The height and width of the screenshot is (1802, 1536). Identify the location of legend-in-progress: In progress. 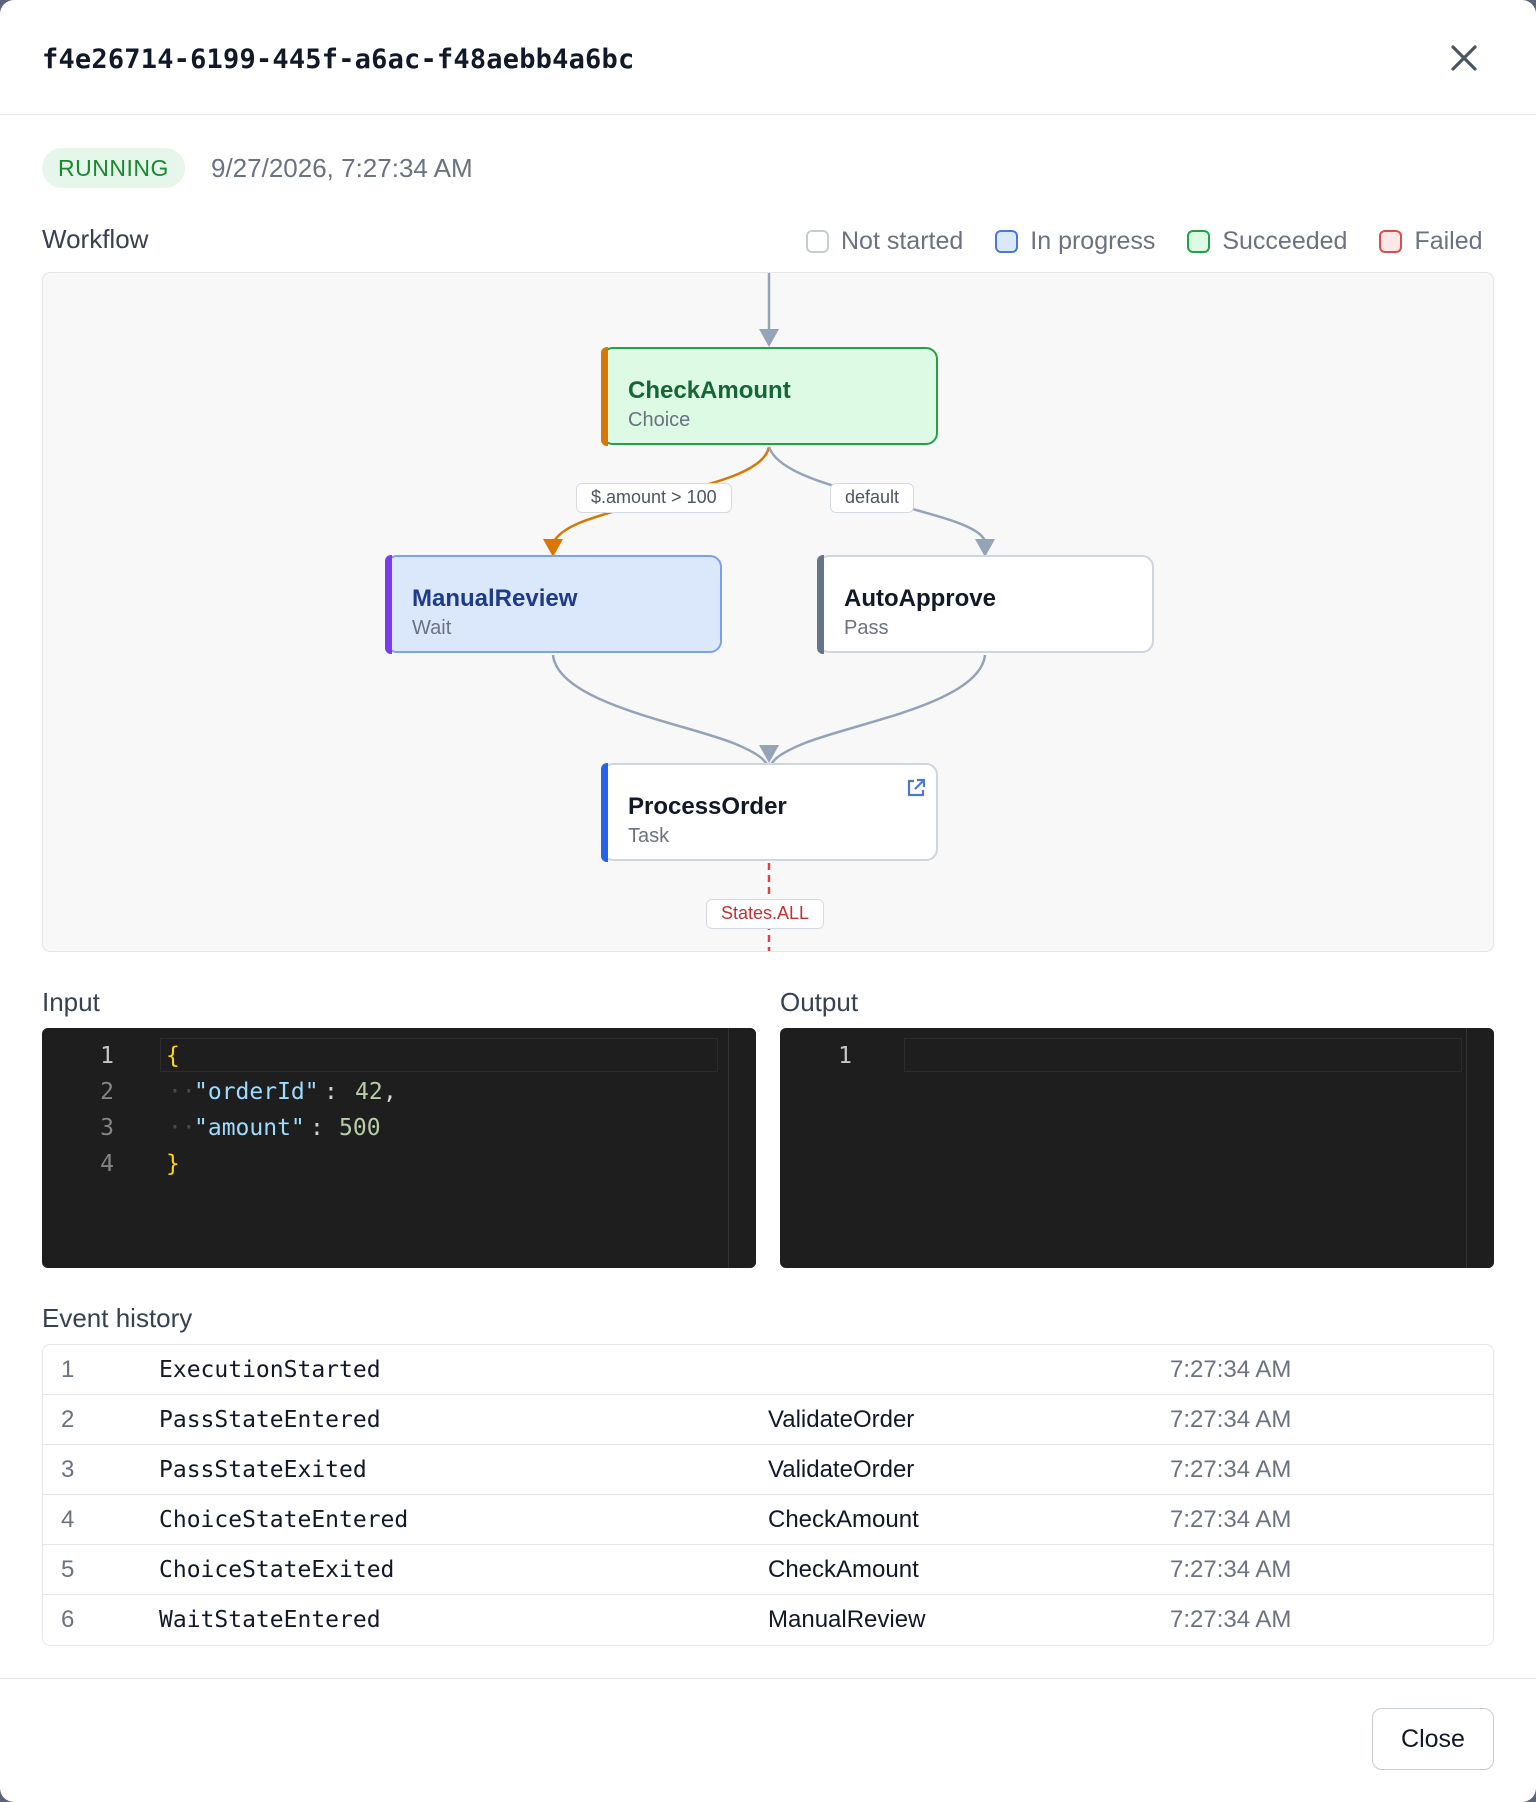
(1075, 241).